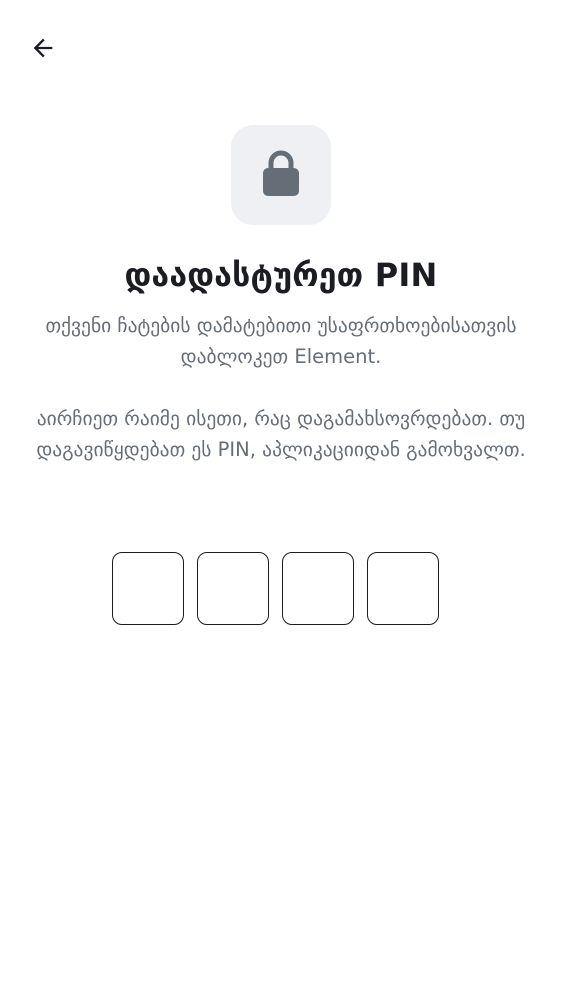  Describe the element at coordinates (275, 588) in the screenshot. I see `pin-input-group` at that location.